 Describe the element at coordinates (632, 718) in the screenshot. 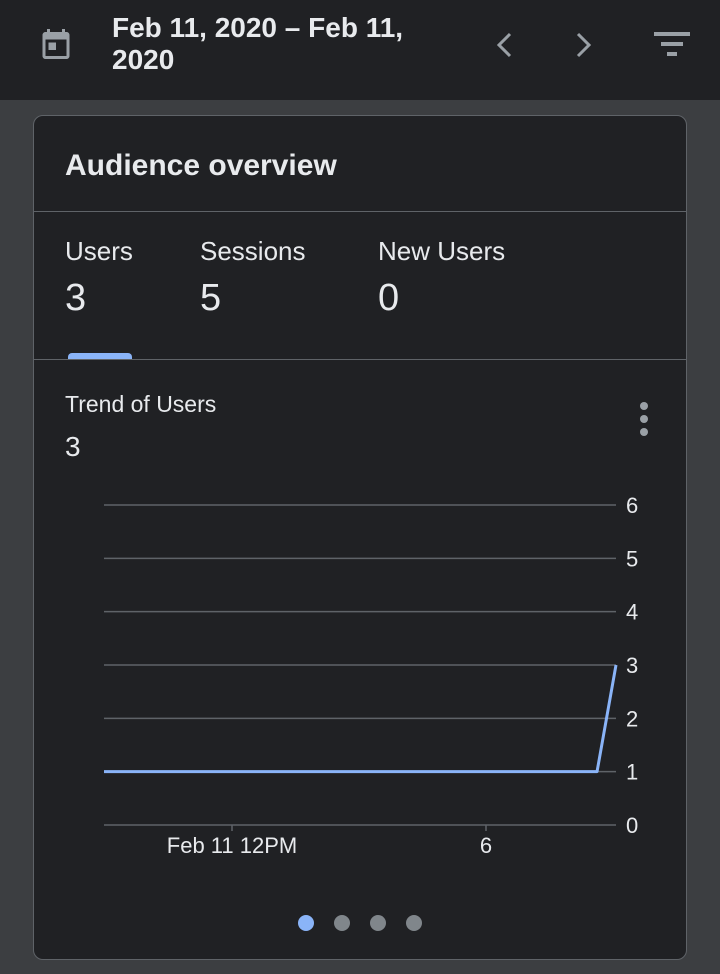

I see `y-tick-label: 2` at that location.